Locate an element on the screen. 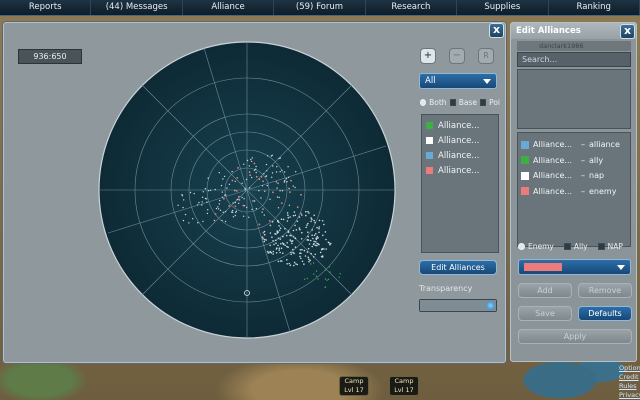 This screenshot has width=640, height=400. radio-base is located at coordinates (452, 102).